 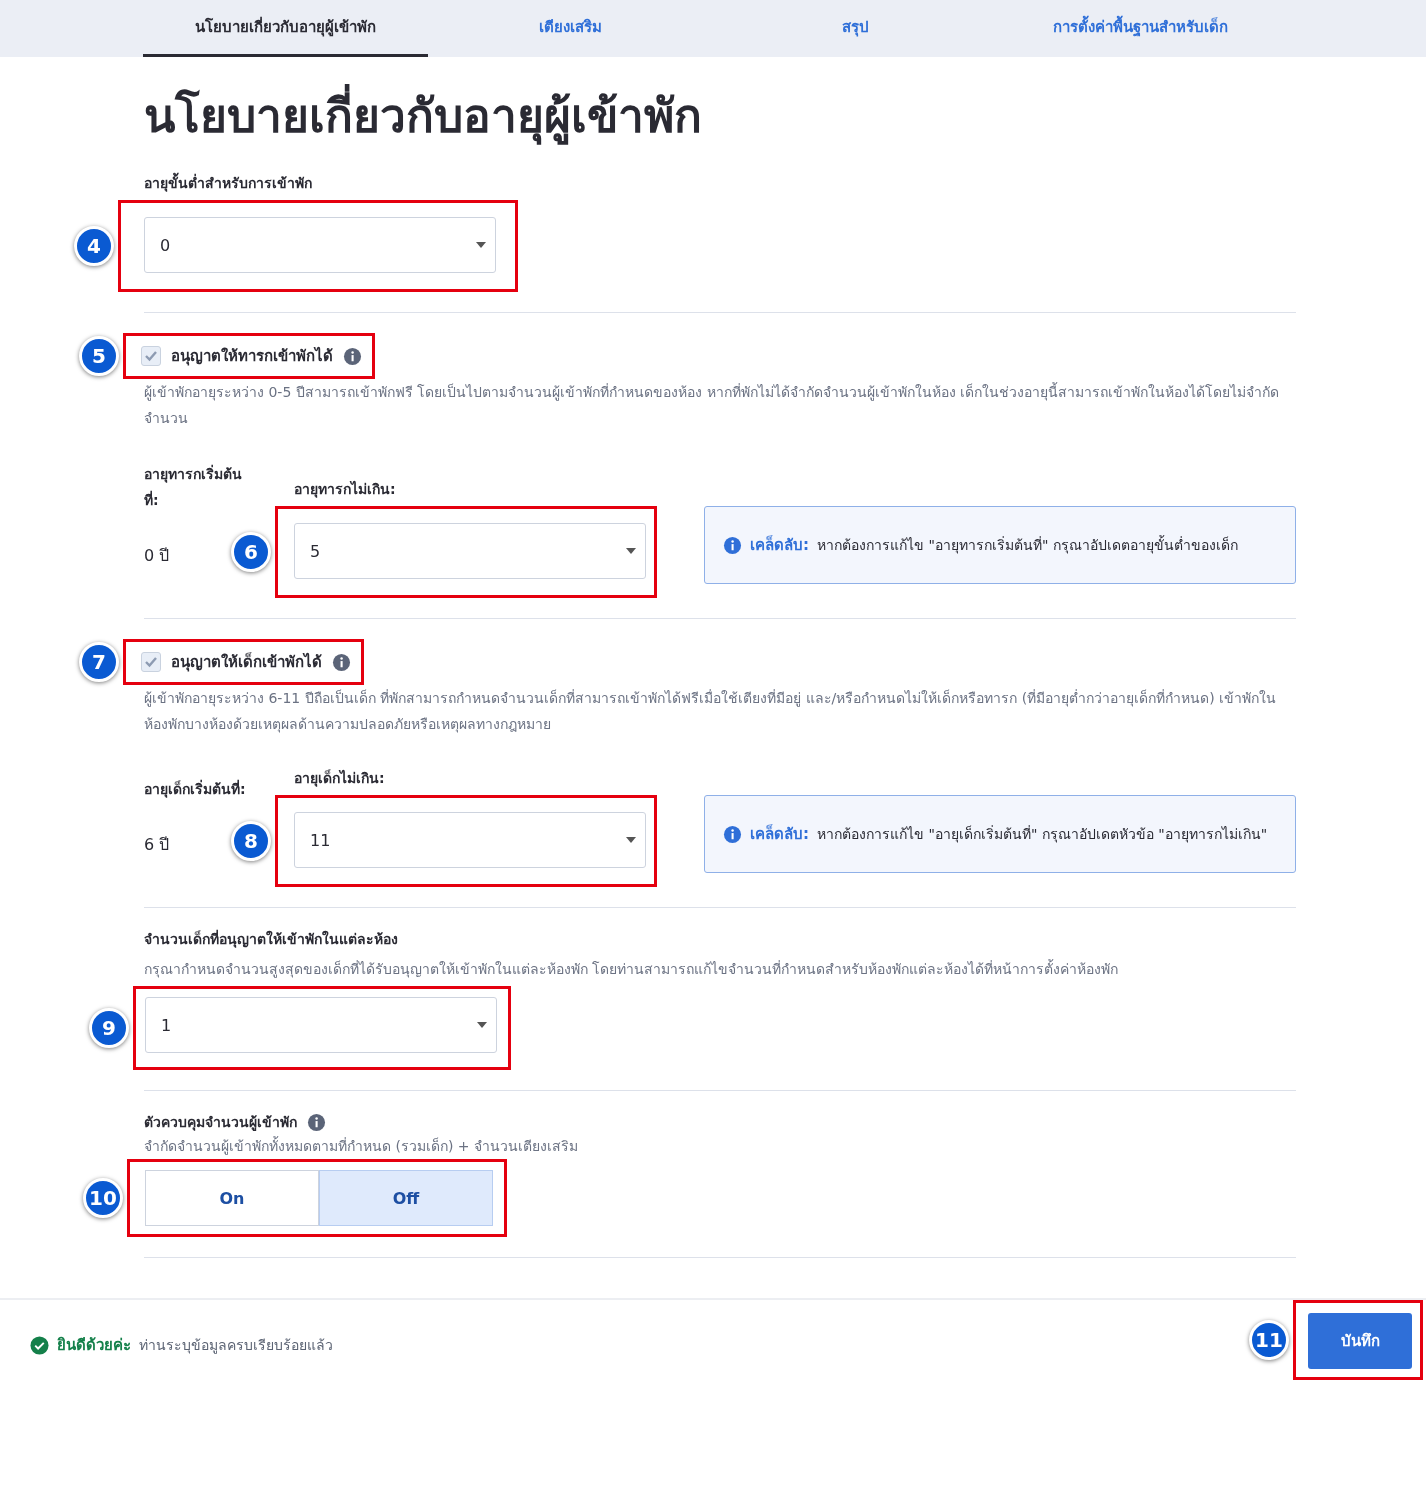 What do you see at coordinates (39, 1345) in the screenshot?
I see `check-circle-icon` at bounding box center [39, 1345].